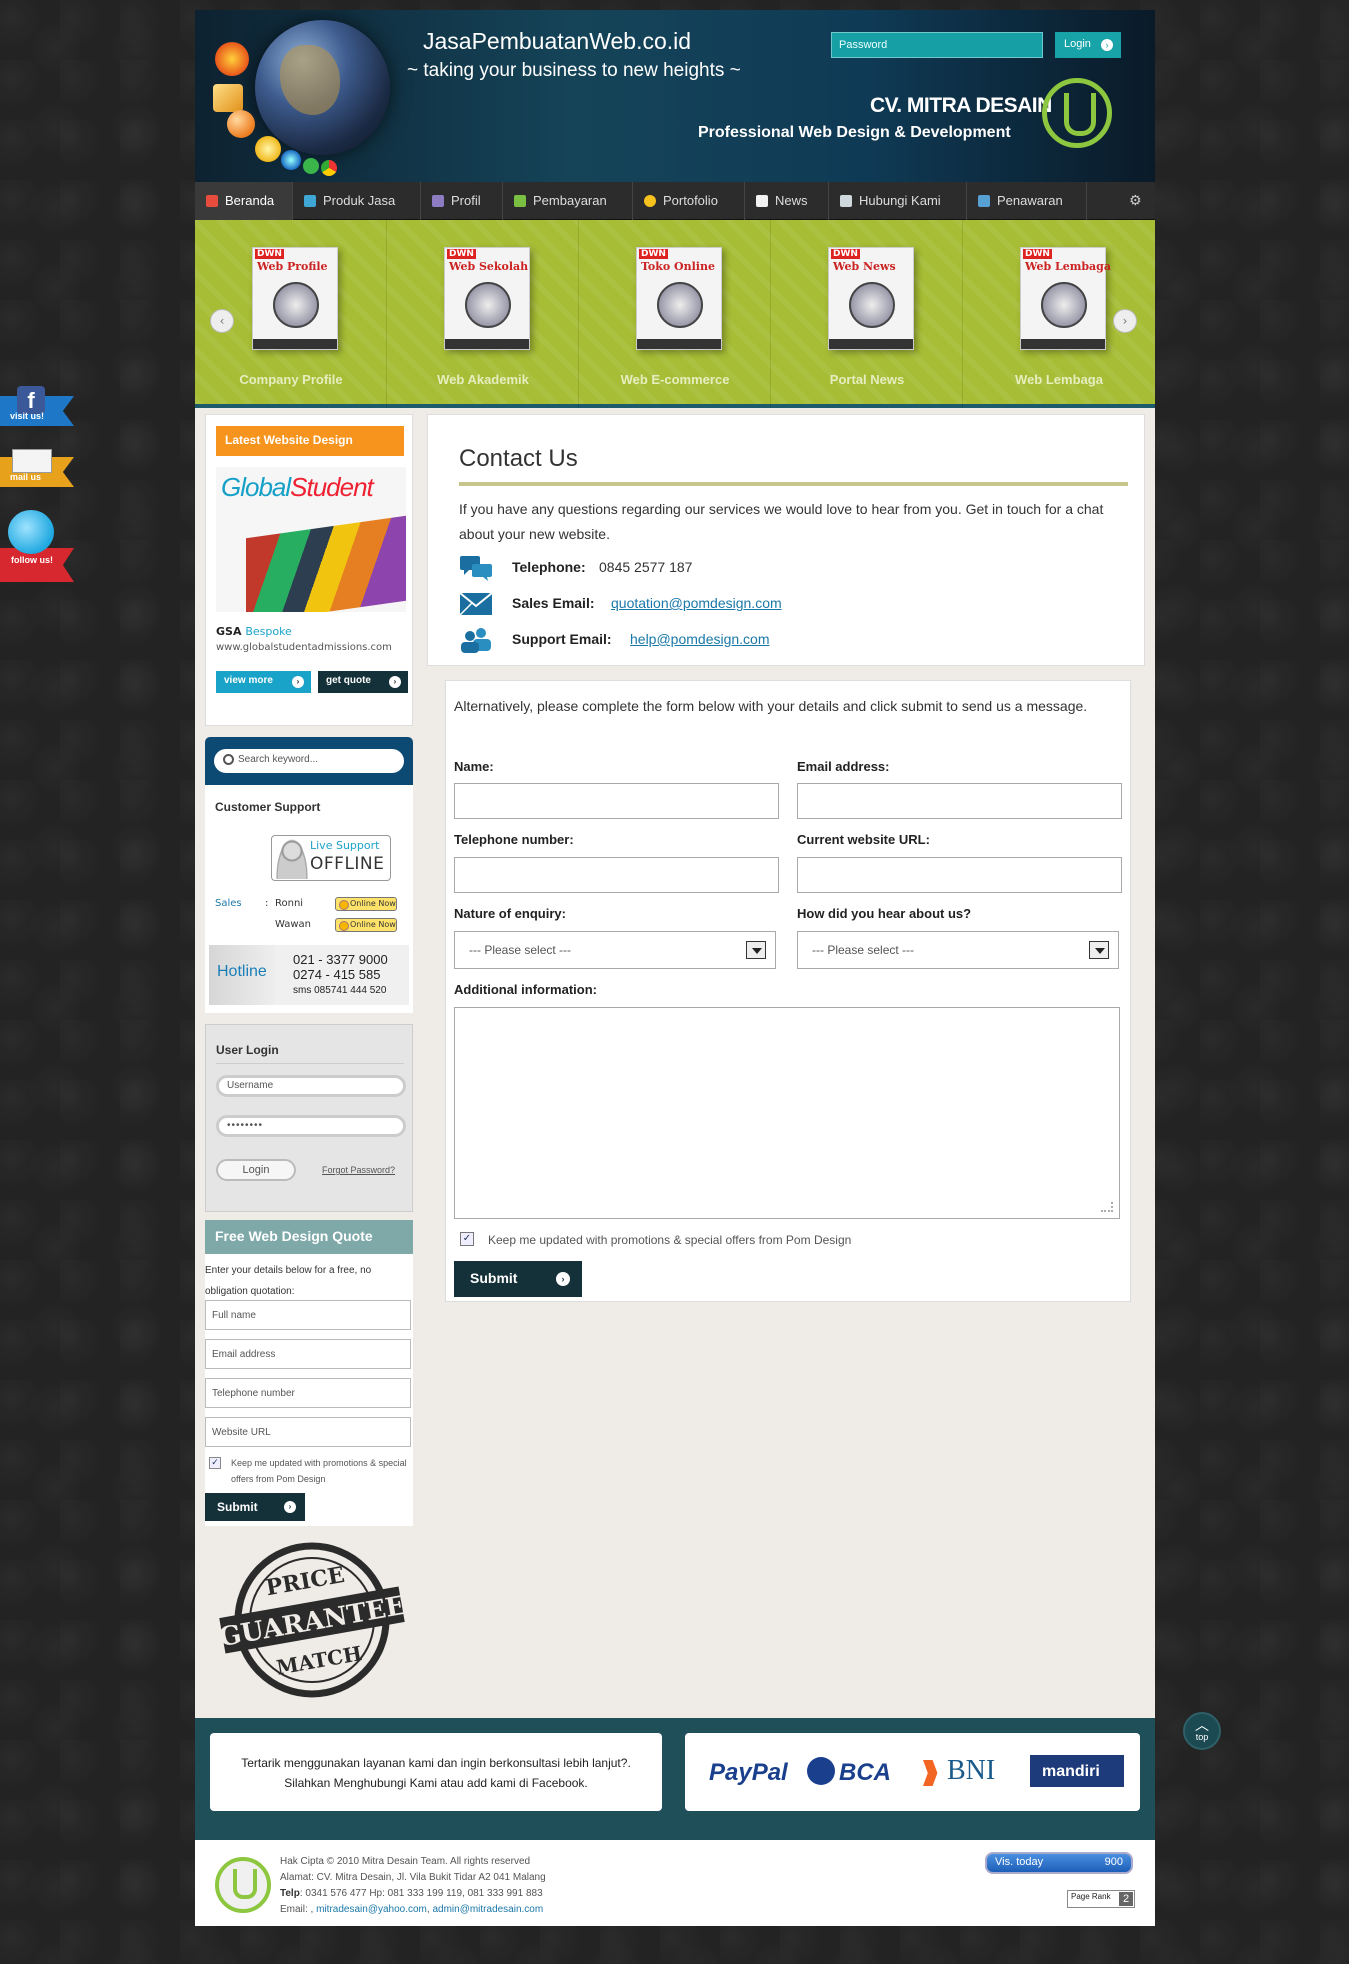 This screenshot has height=1964, width=1349. I want to click on nav-label: Hubungi Kami, so click(900, 200).